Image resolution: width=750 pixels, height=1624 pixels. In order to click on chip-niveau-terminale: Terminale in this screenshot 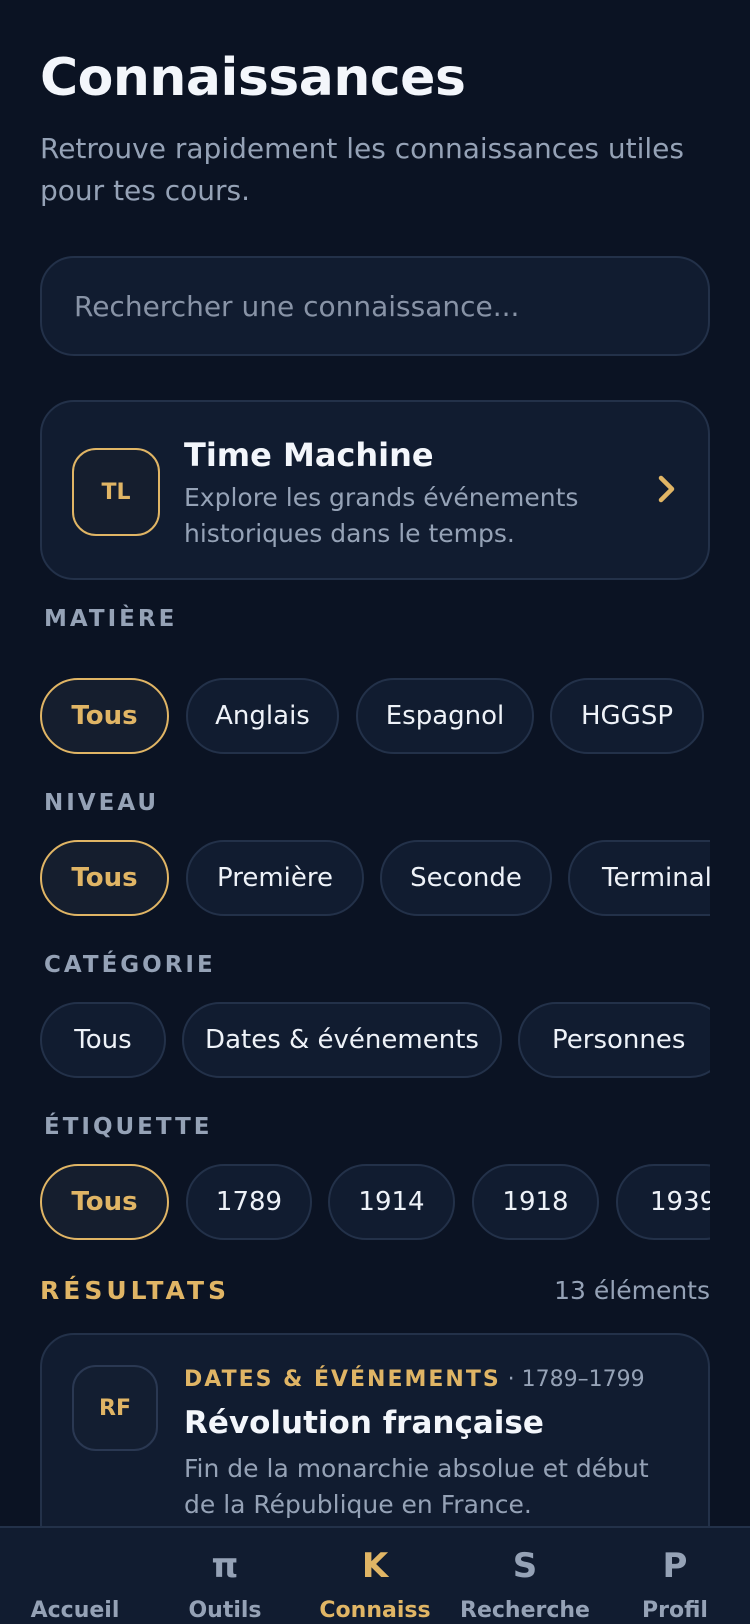, I will do `click(639, 878)`.